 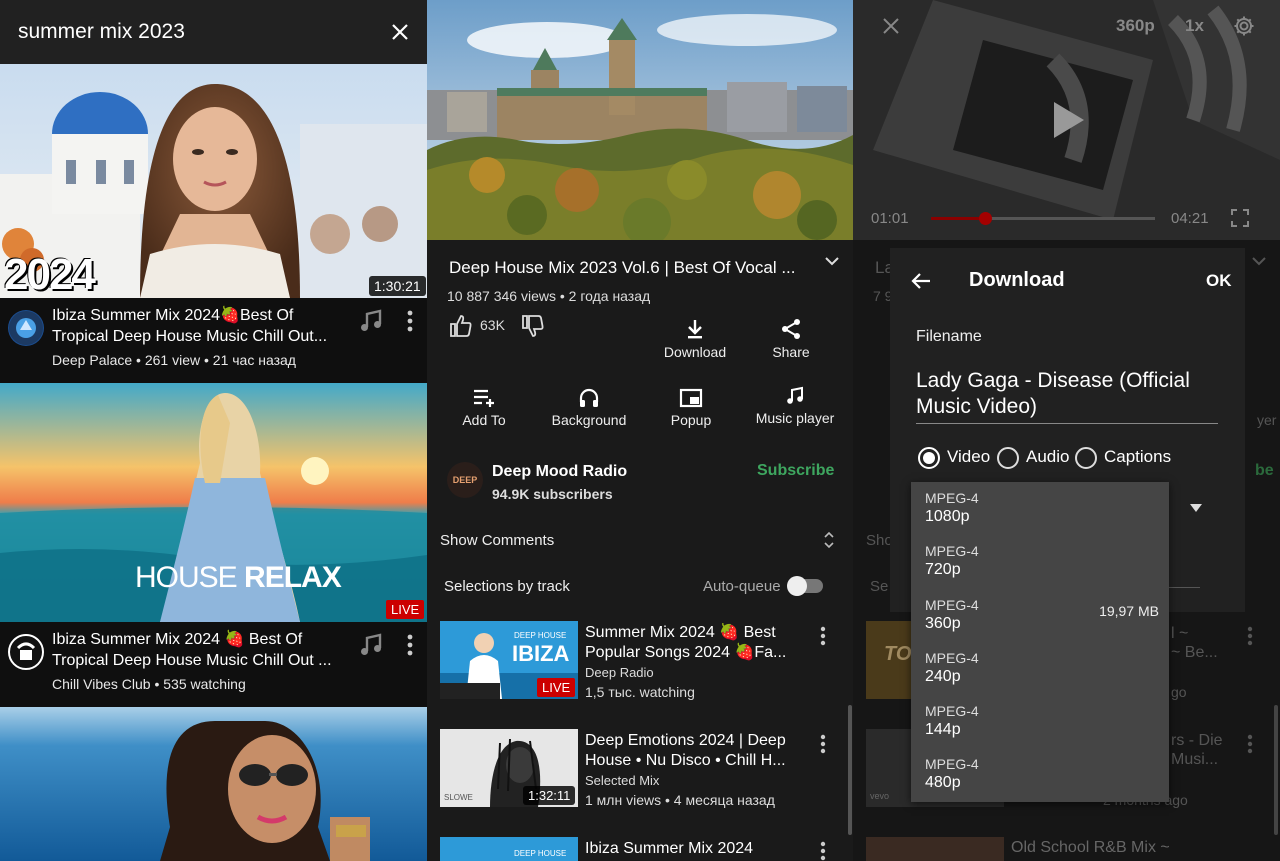 I want to click on file-size: 19,97 MB, so click(x=1129, y=611).